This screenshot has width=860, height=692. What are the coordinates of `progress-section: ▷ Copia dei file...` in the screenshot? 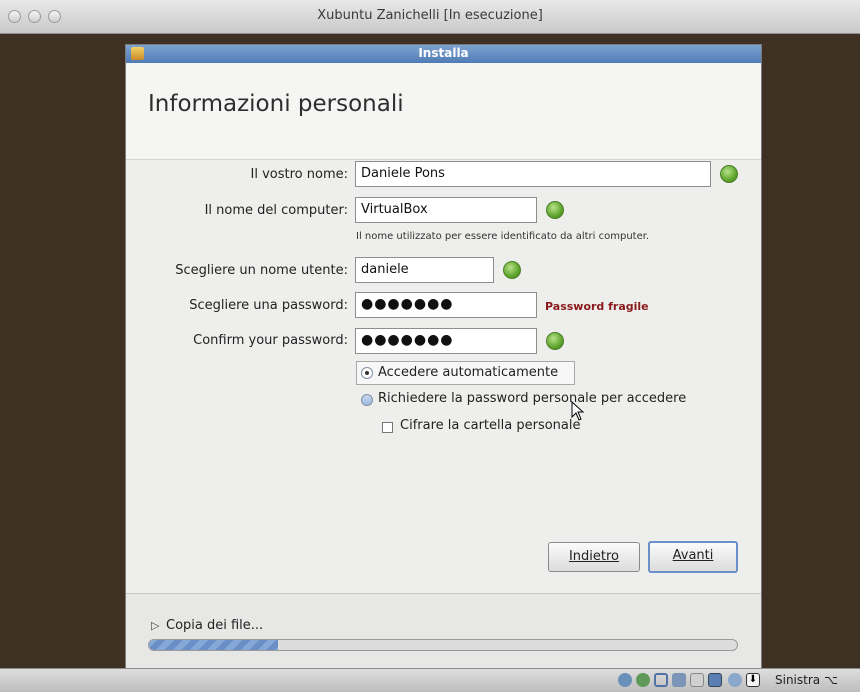 It's located at (443, 630).